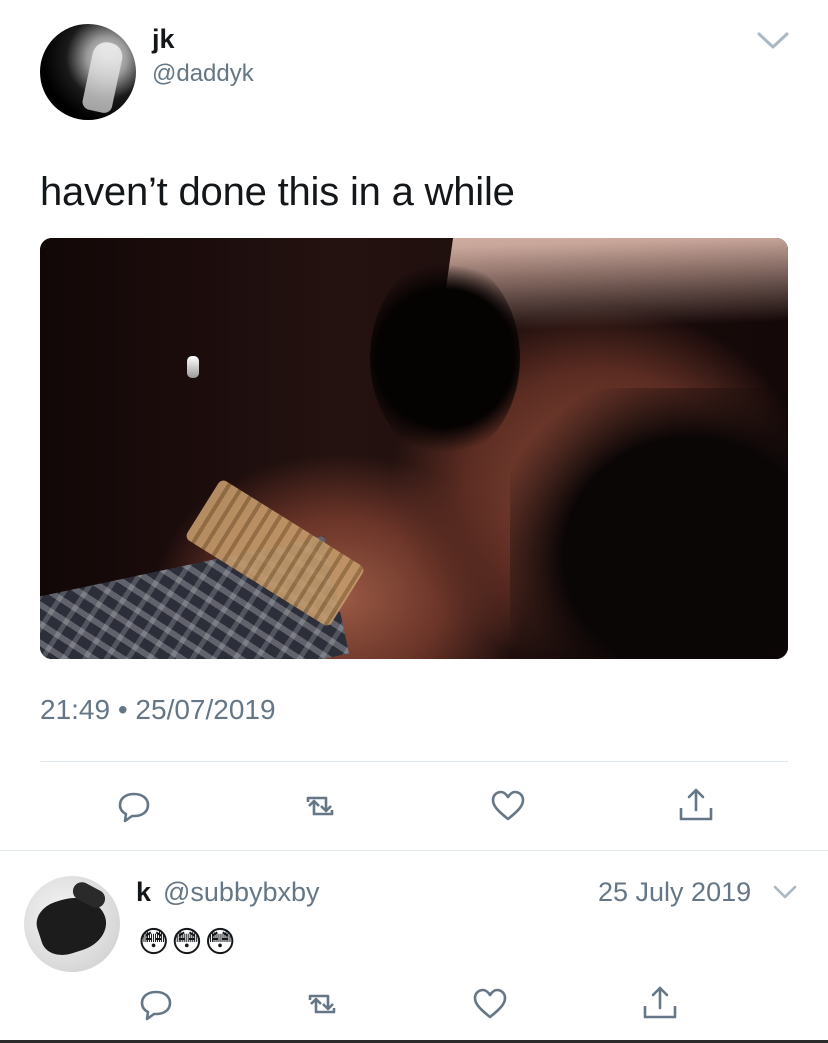  I want to click on tweet-text: haven’t done this in a while, so click(277, 192).